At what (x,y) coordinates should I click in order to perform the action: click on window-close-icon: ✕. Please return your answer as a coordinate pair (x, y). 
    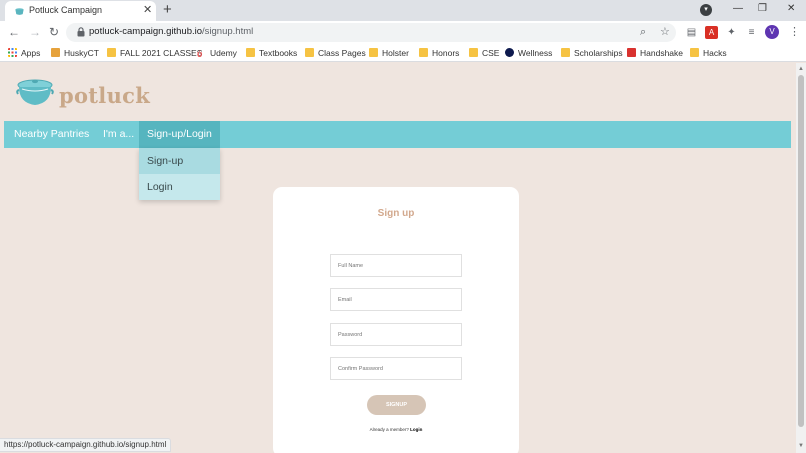
    Looking at the image, I should click on (791, 8).